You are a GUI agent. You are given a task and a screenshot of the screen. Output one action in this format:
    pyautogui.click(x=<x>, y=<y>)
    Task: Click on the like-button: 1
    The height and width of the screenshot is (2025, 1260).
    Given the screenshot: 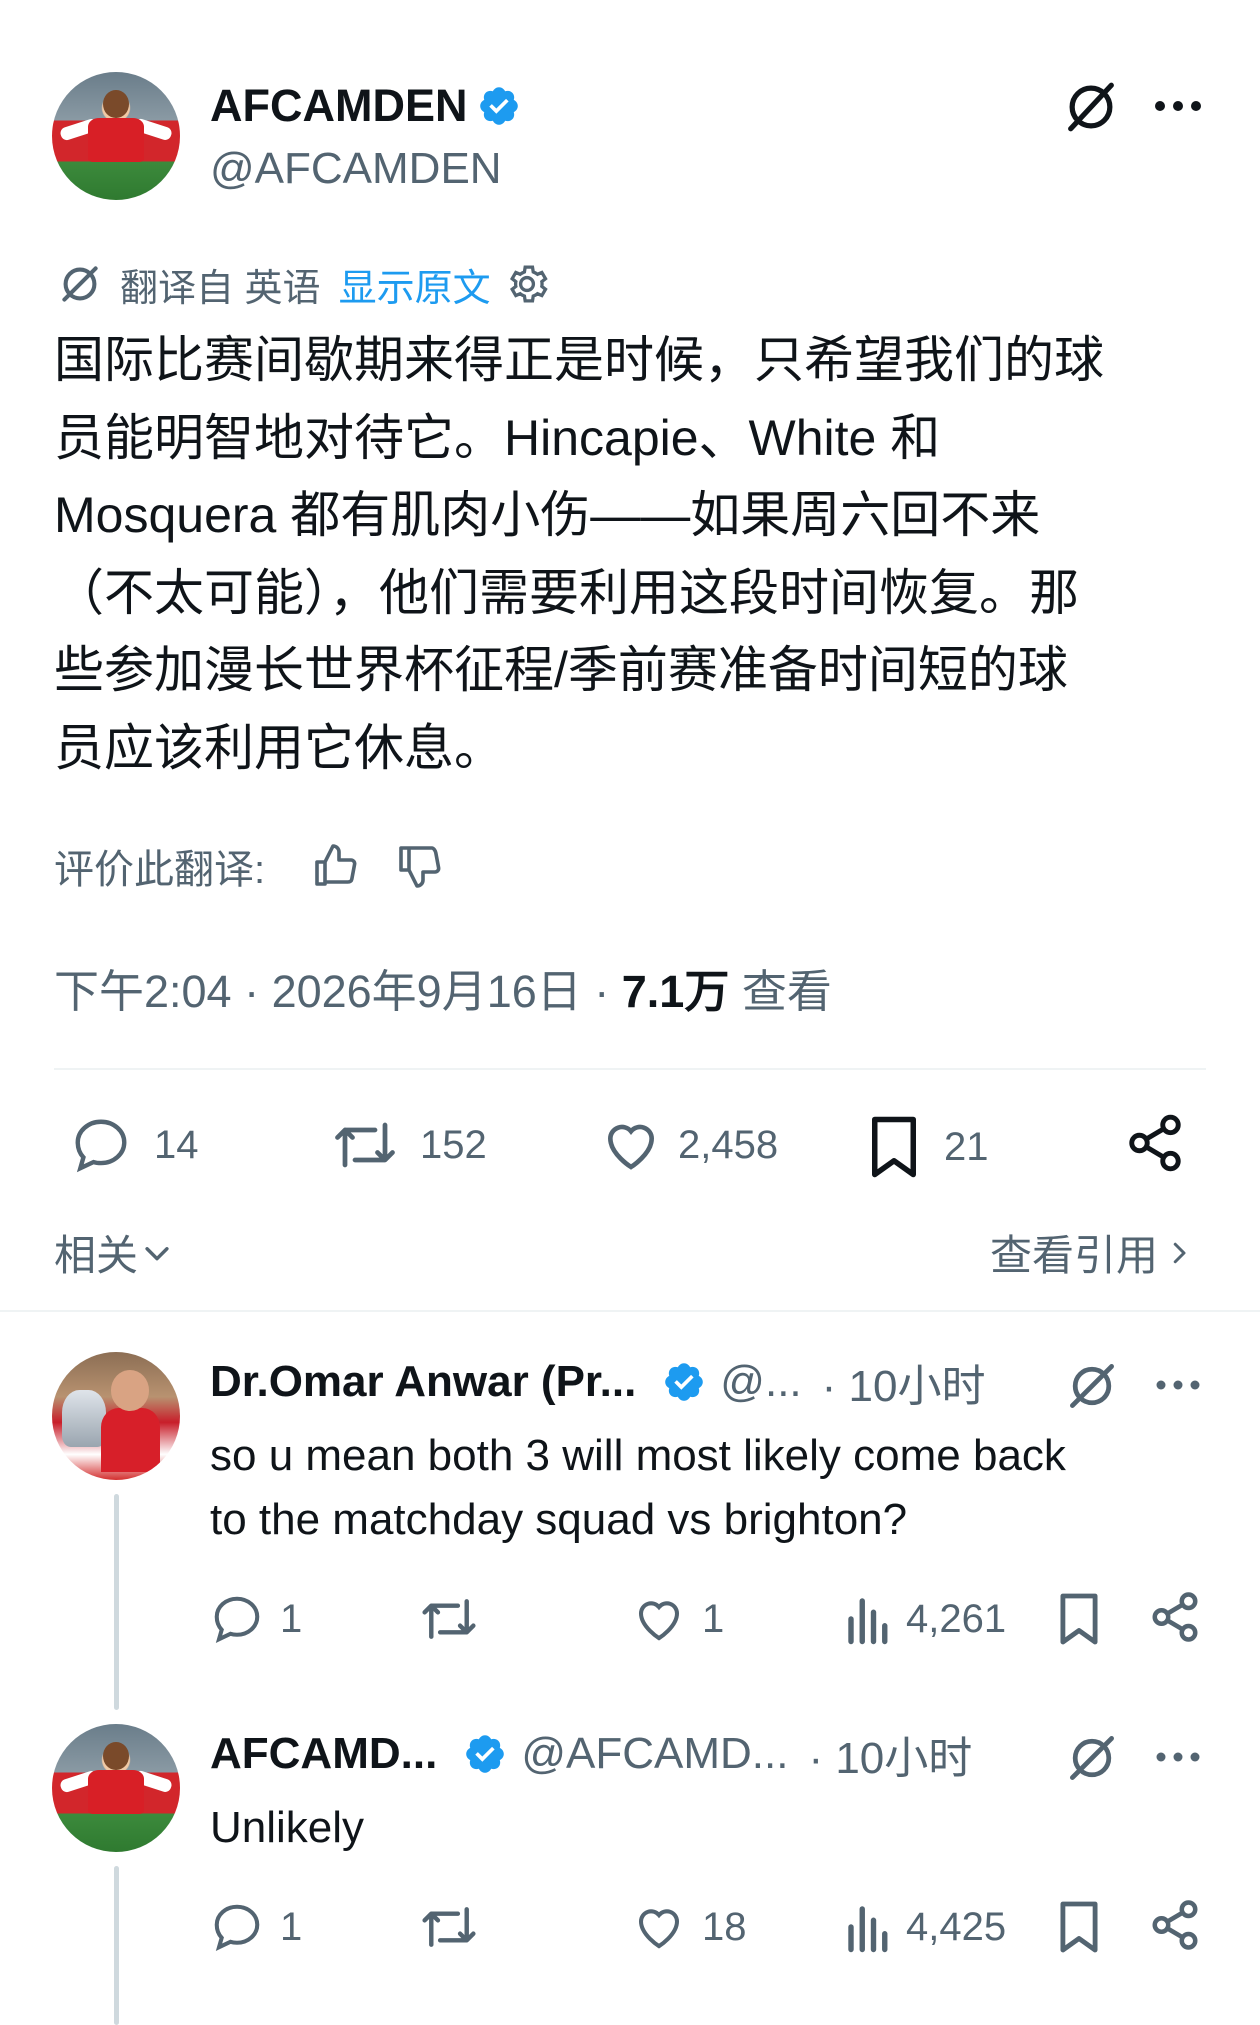 What is the action you would take?
    pyautogui.click(x=678, y=1619)
    